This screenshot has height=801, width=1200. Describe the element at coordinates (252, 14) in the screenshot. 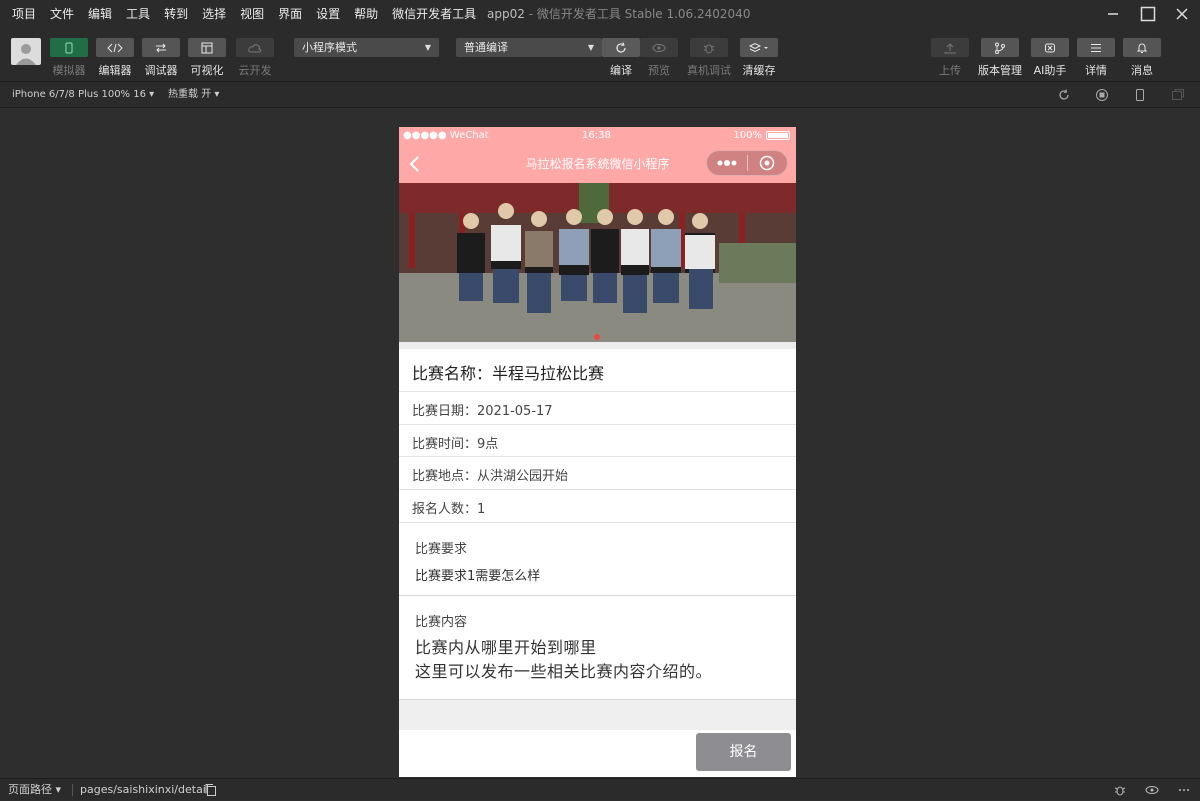

I see `menu-view: 视图` at that location.